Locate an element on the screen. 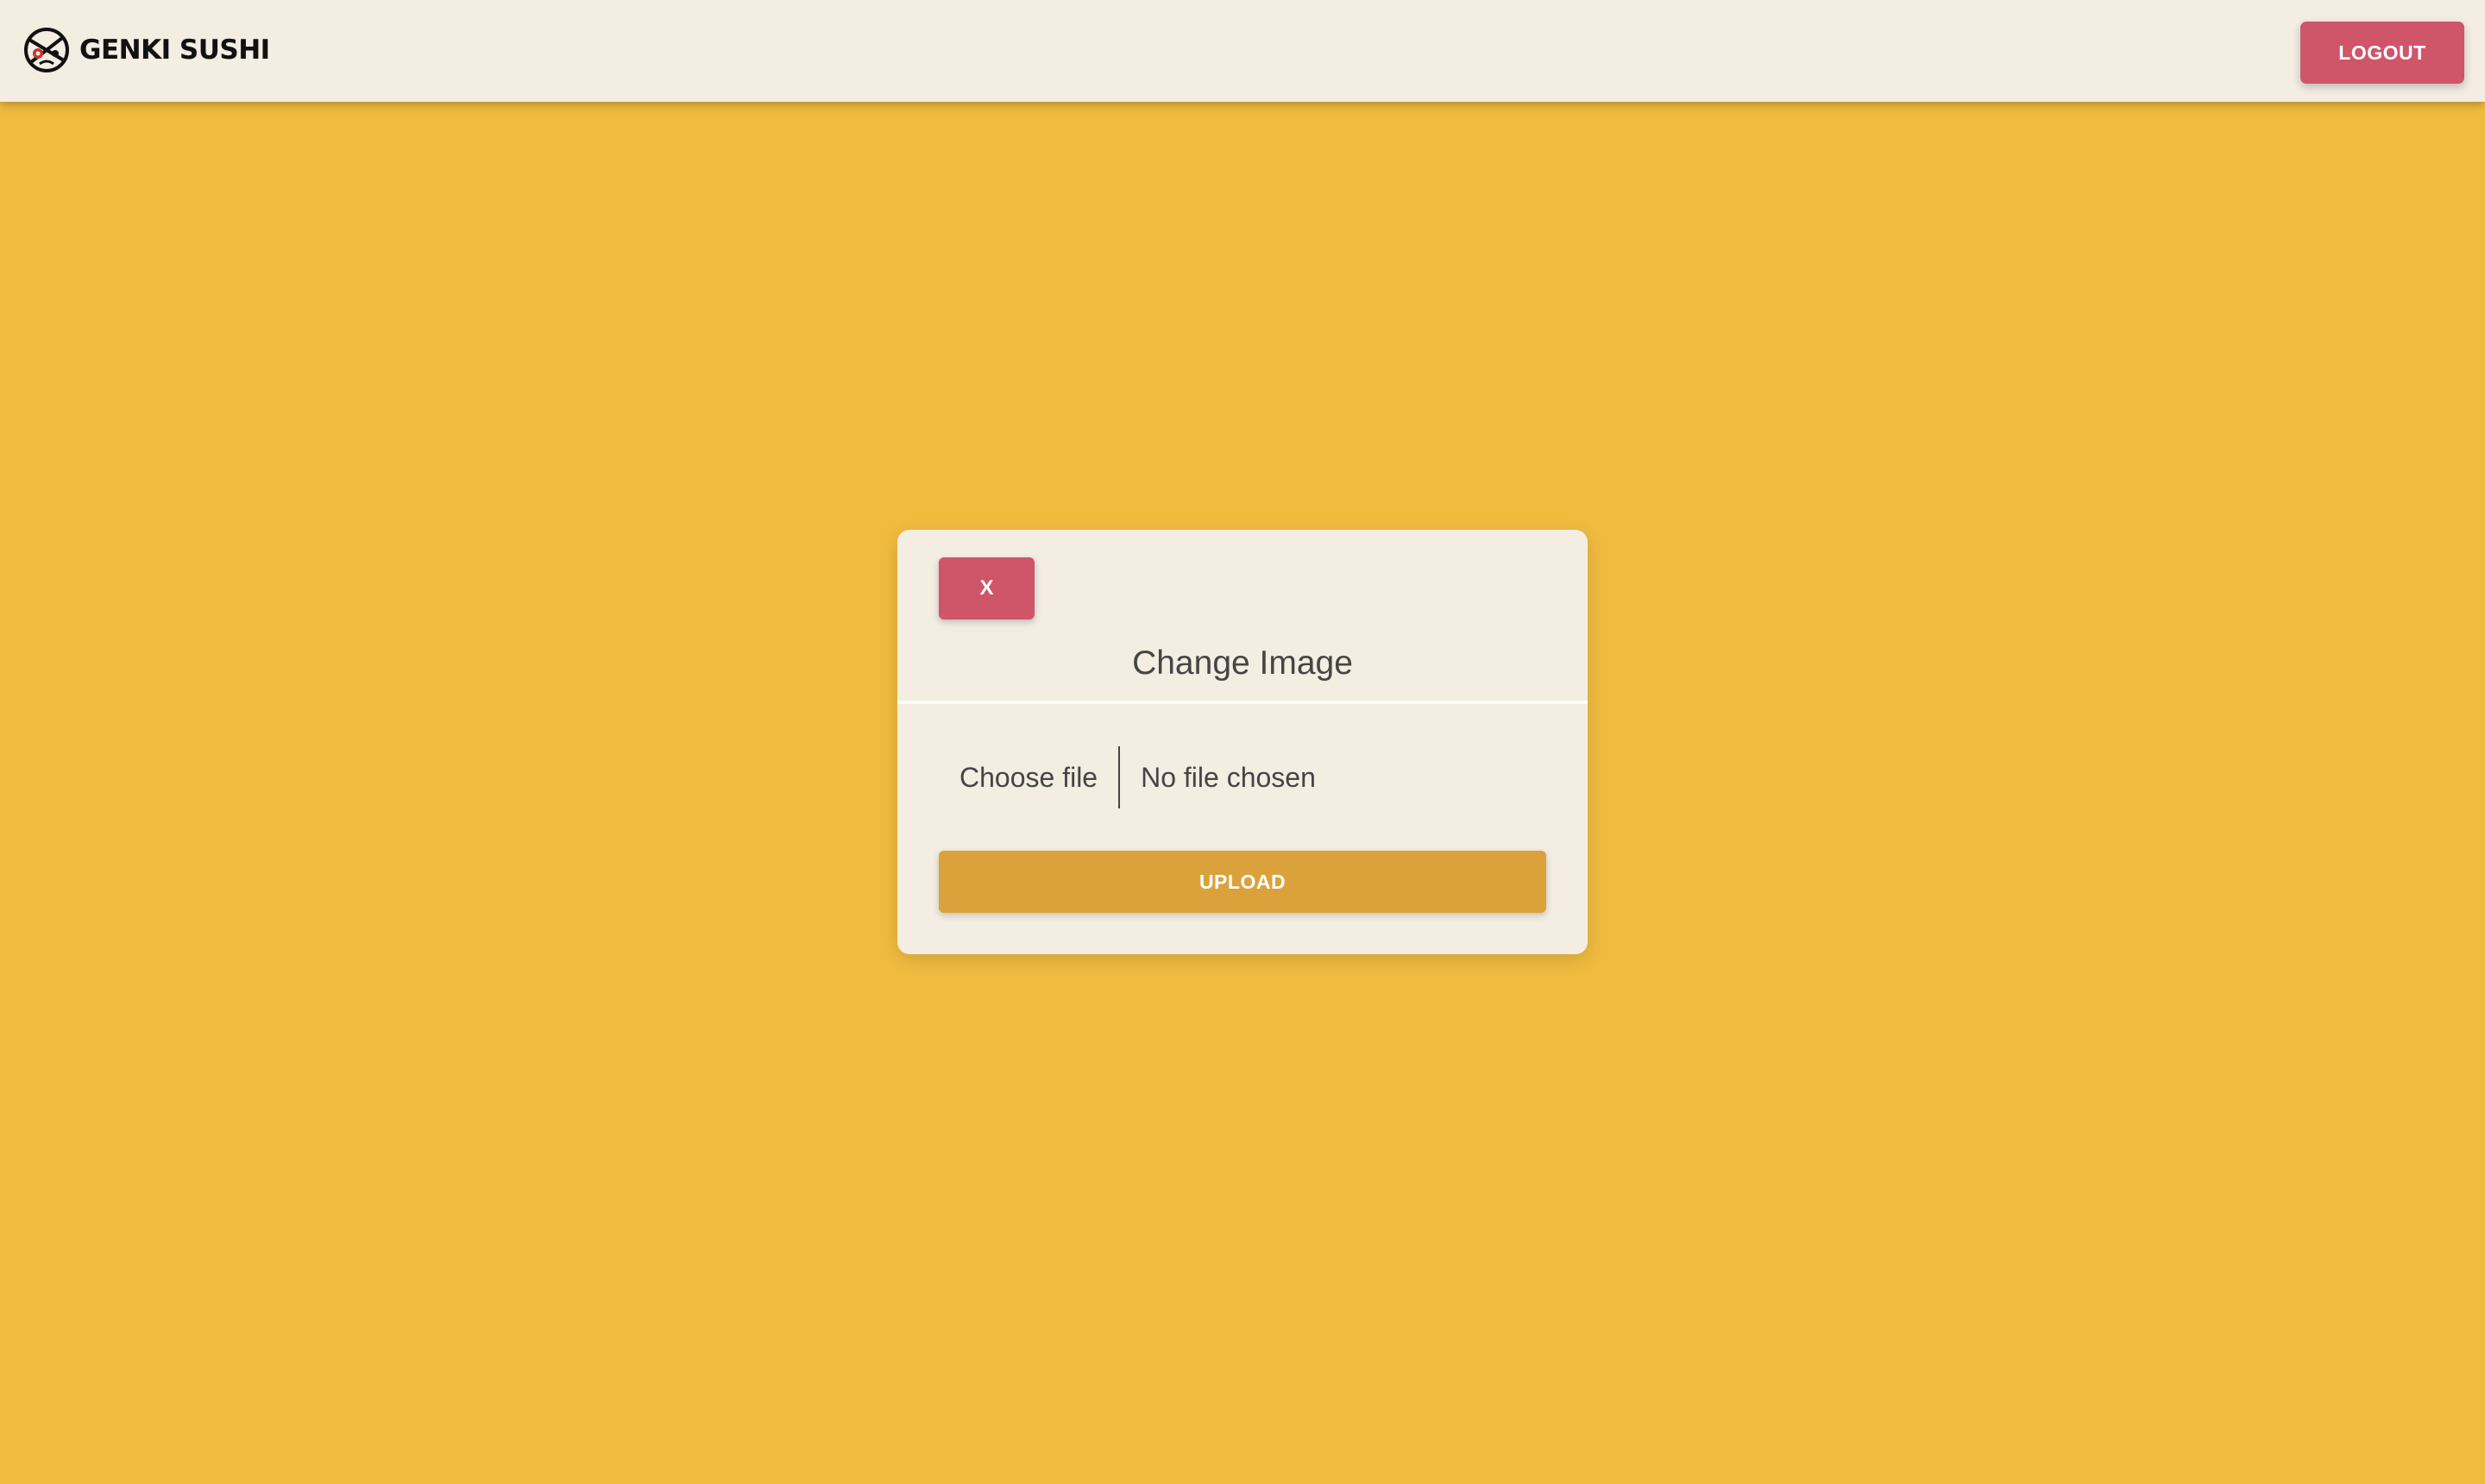  top-navigation-bar: GENKI SUSHI LOGOUT is located at coordinates (1242, 51).